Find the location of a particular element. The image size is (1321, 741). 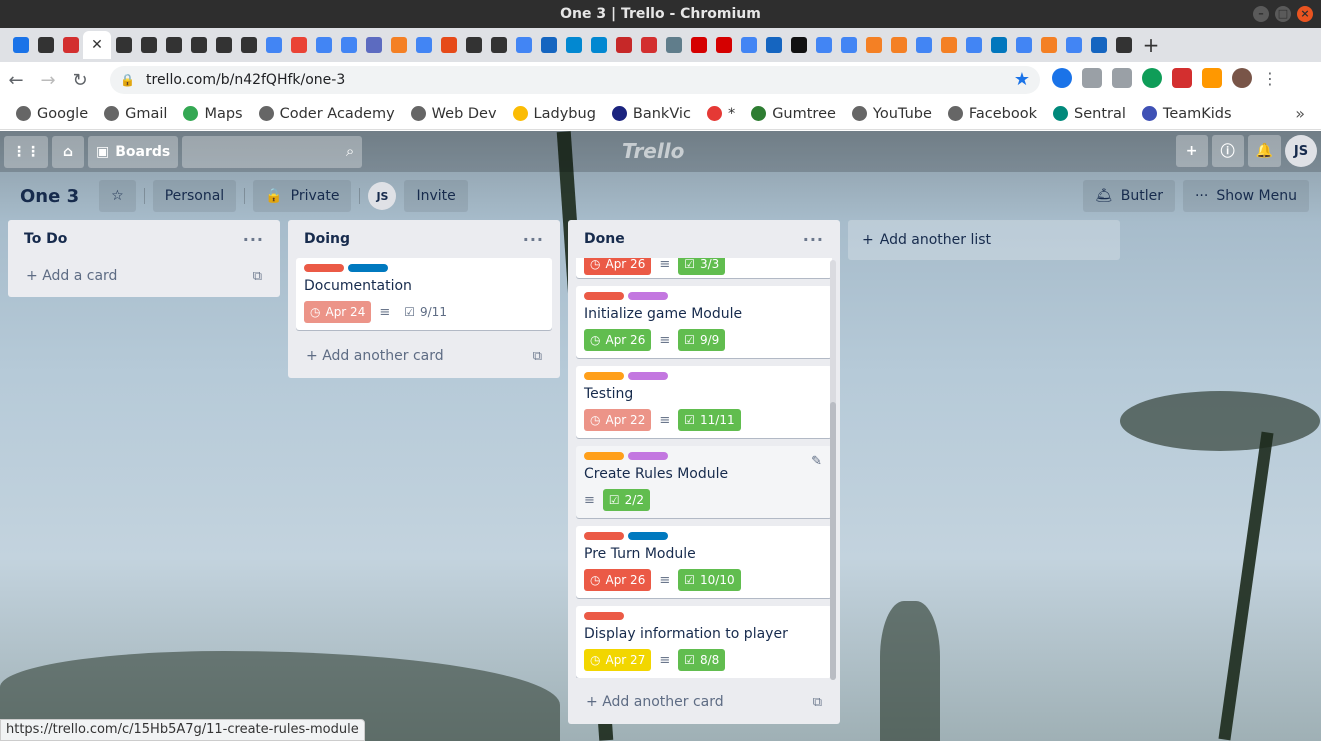

bookmark-item: * is located at coordinates (721, 114).